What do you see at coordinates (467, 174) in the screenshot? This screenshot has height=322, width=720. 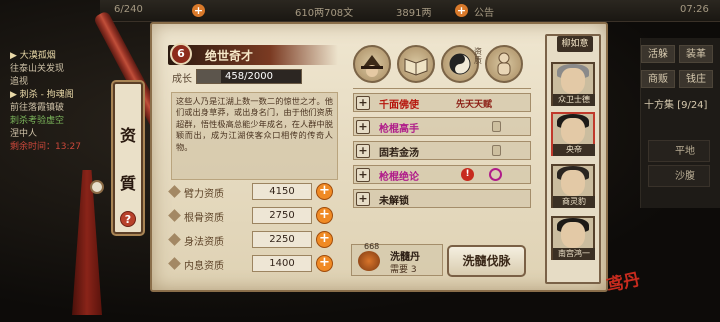 I see `alert-icon: !` at bounding box center [467, 174].